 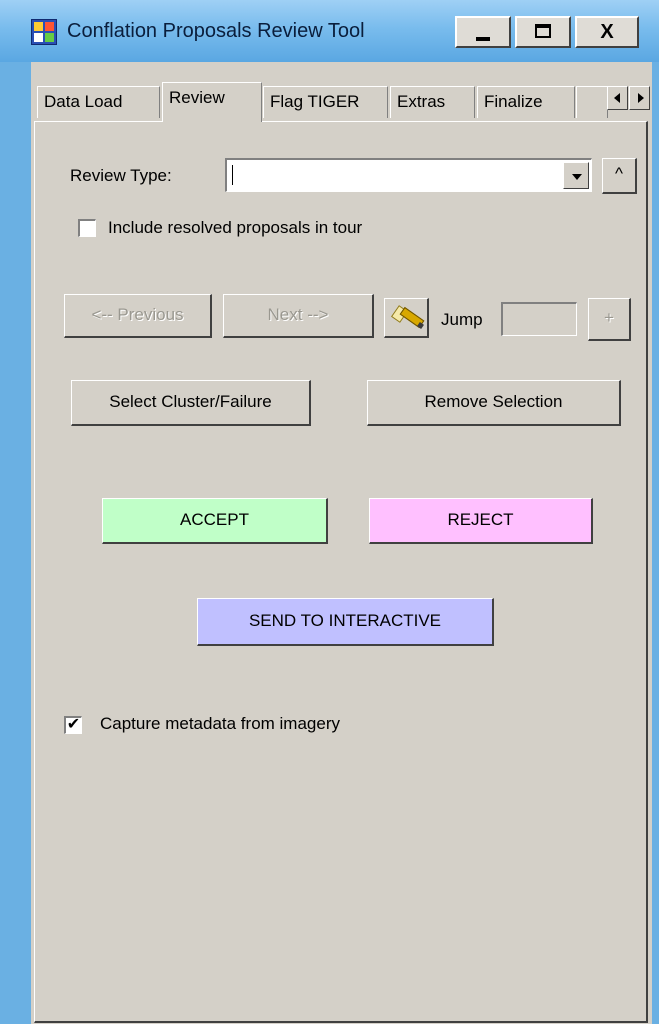 I want to click on tab-review: Review, so click(x=212, y=102).